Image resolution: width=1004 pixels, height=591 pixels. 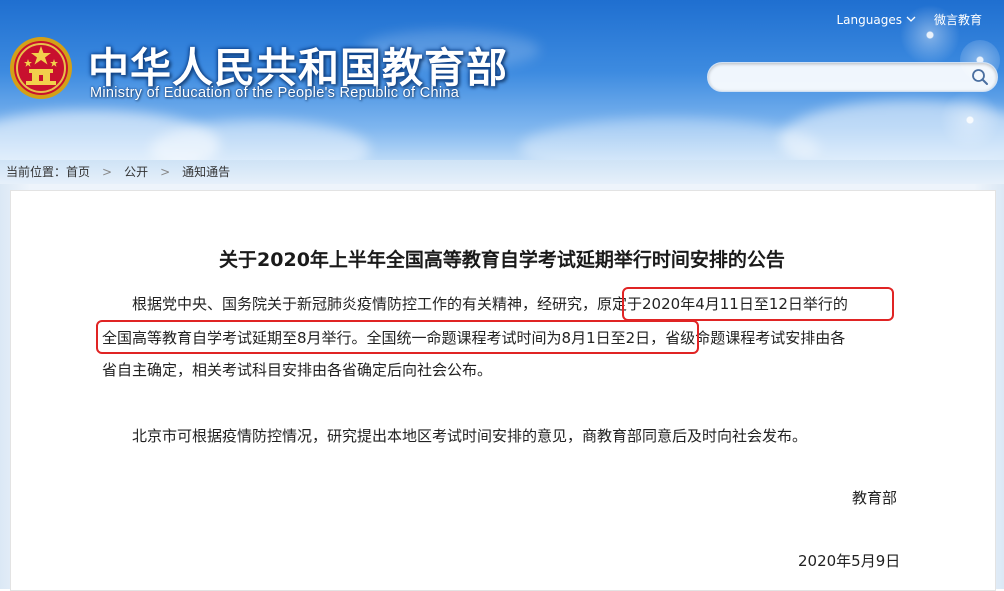 I want to click on search-icon, so click(x=980, y=77).